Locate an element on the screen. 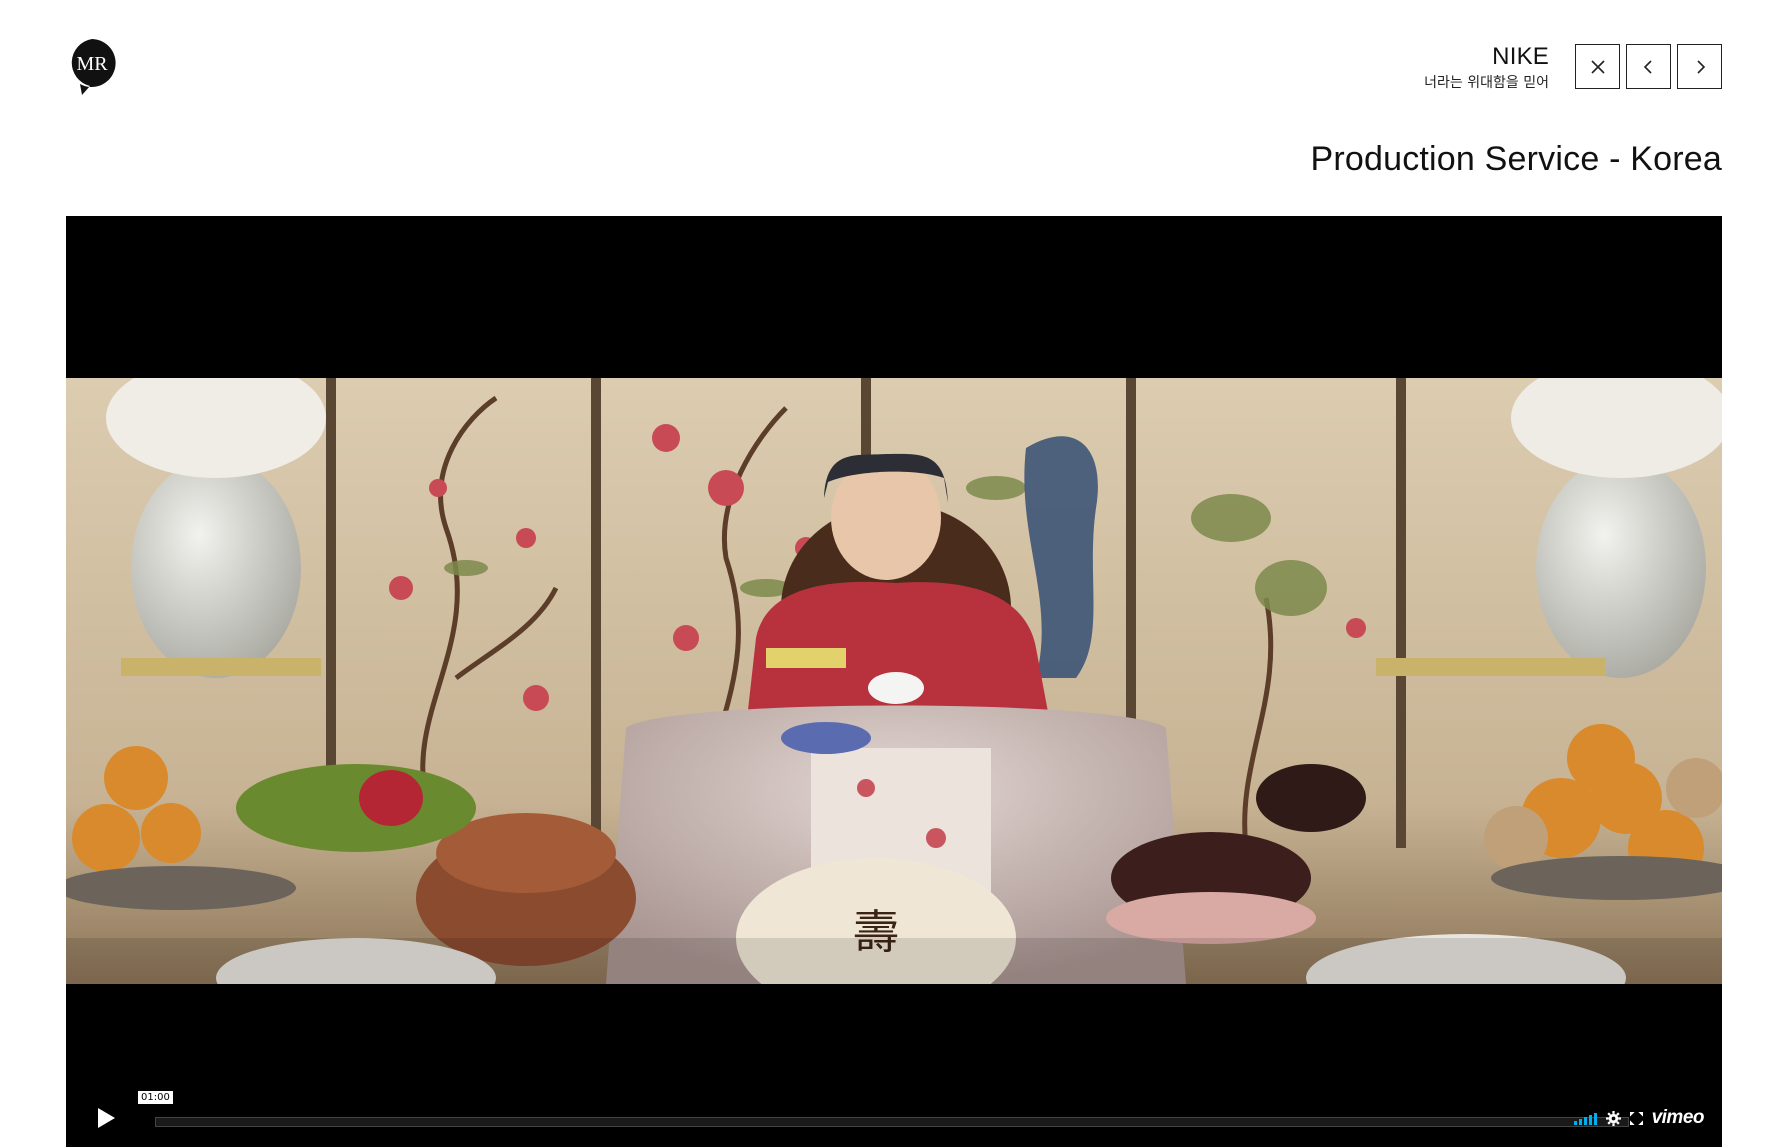 This screenshot has height=1147, width=1787. next-button is located at coordinates (1699, 66).